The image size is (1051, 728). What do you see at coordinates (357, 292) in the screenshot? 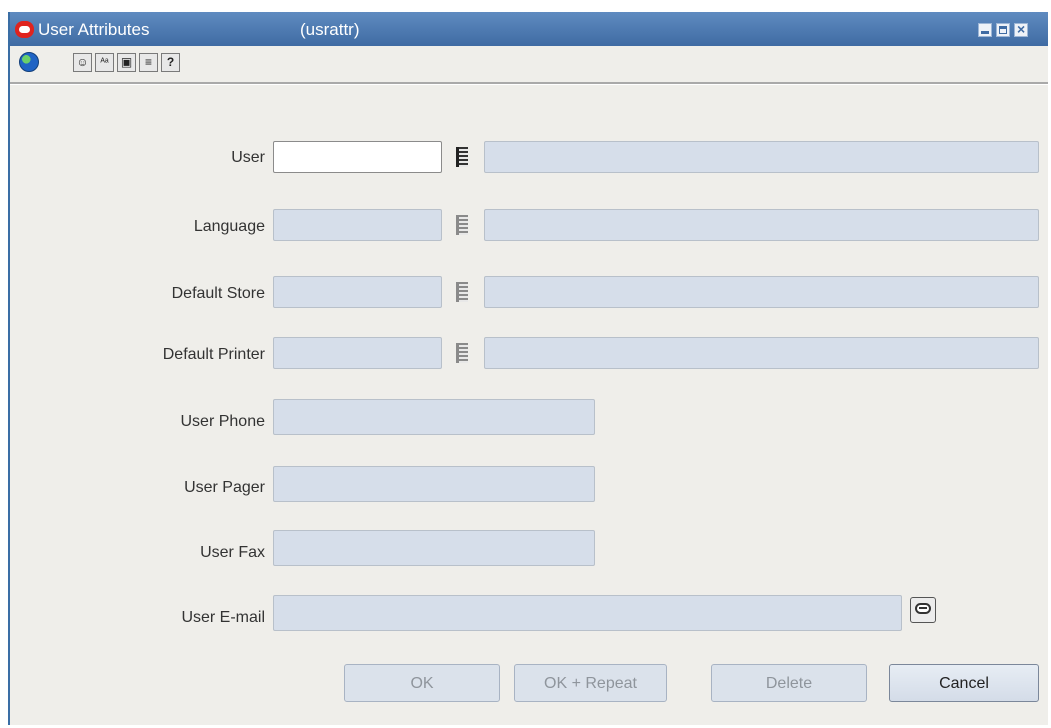
I see `default-store-input` at bounding box center [357, 292].